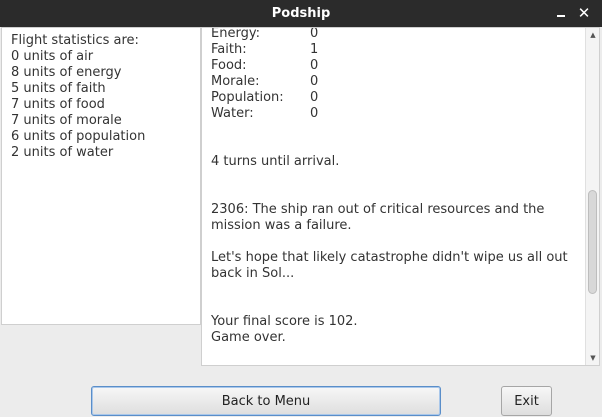 Image resolution: width=602 pixels, height=417 pixels. What do you see at coordinates (66, 120) in the screenshot?
I see `stat-line-morale: 7 units of morale` at bounding box center [66, 120].